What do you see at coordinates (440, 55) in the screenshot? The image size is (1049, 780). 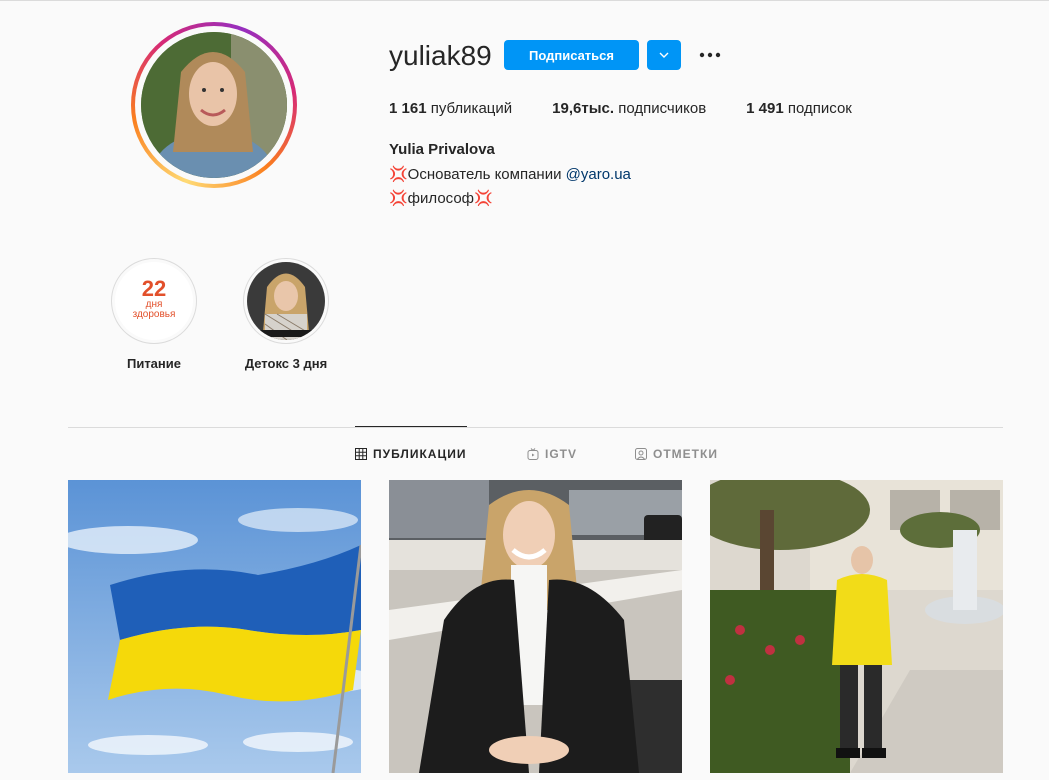 I see `username: yuliak89` at bounding box center [440, 55].